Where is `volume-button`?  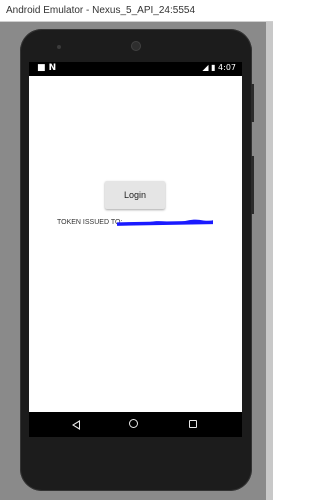
volume-button is located at coordinates (252, 185).